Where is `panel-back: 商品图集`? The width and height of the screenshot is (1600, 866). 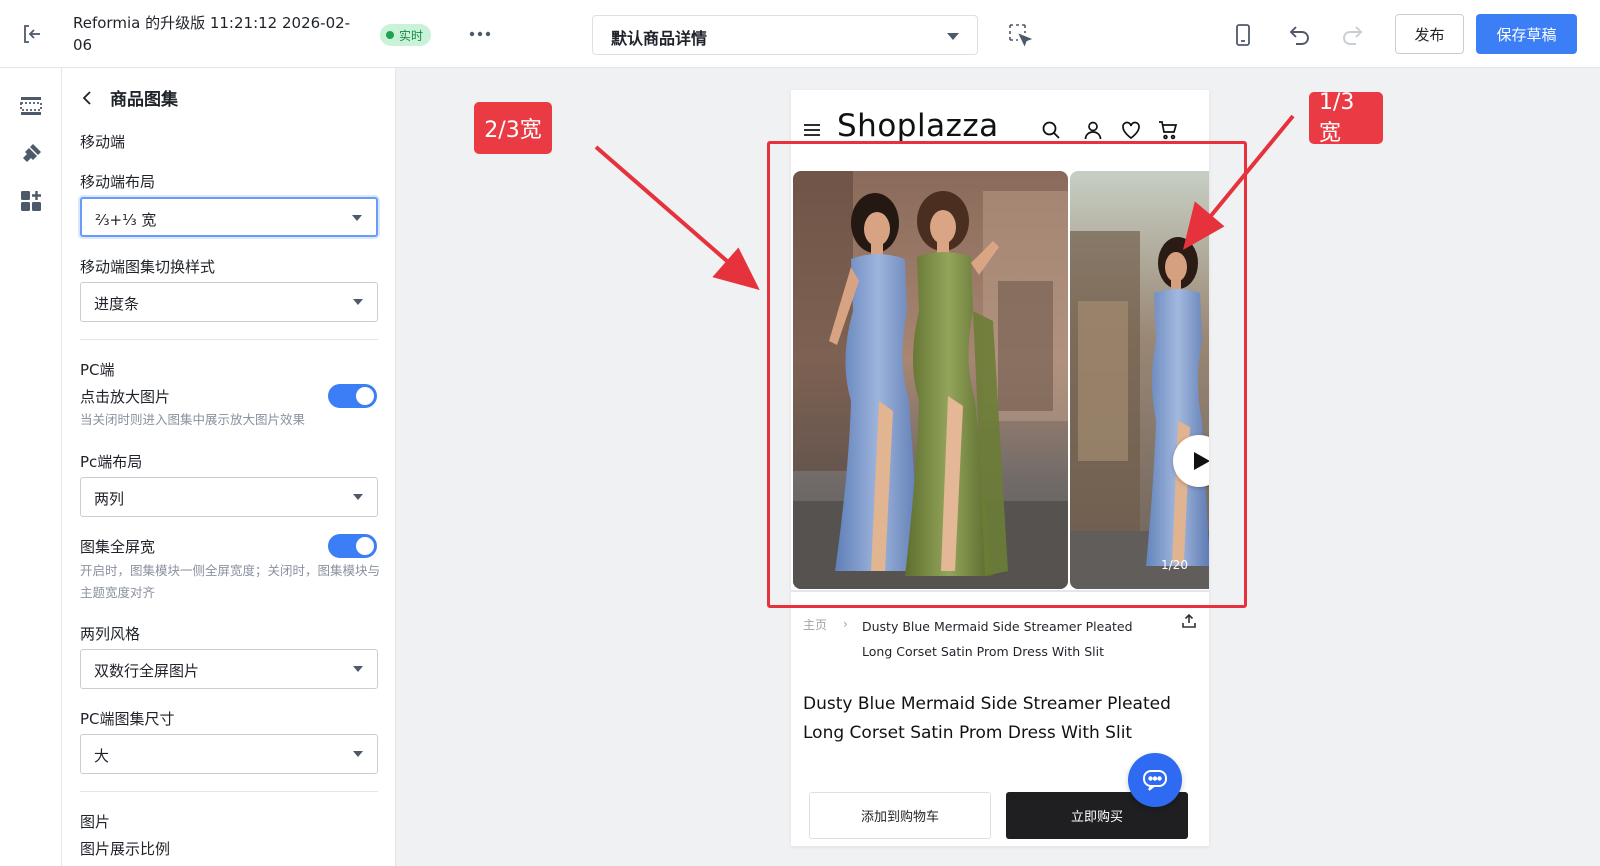 panel-back: 商品图集 is located at coordinates (129, 97).